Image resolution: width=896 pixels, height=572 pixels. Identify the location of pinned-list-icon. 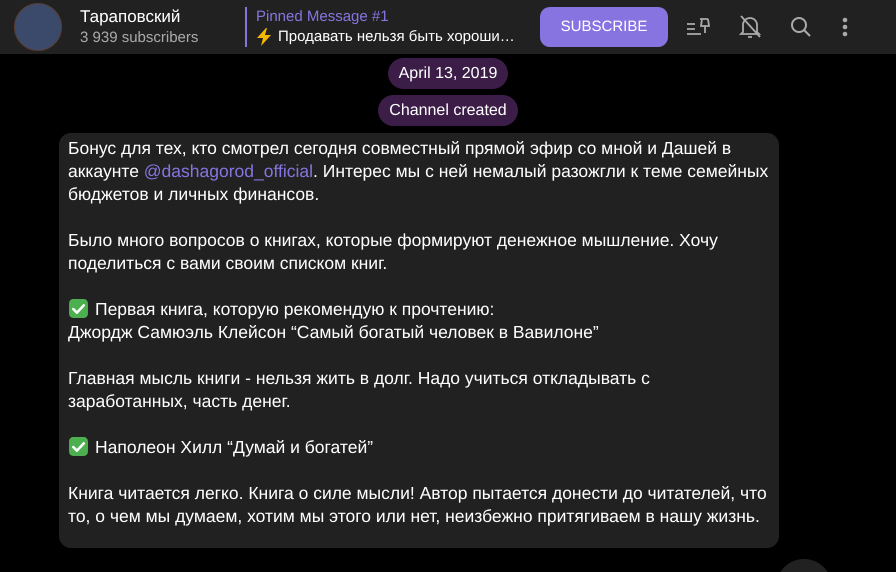
(699, 27).